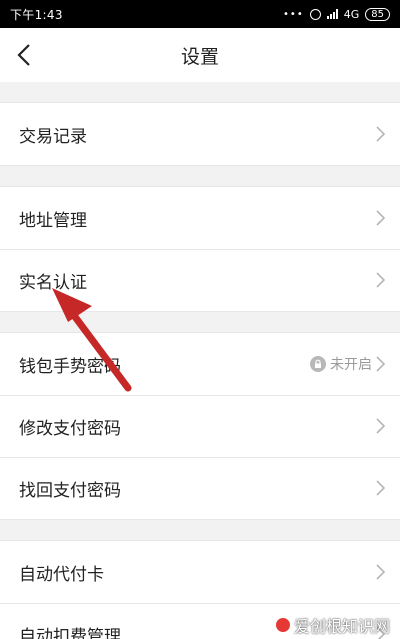 The image size is (400, 639). I want to click on settings-item-real-name-verification: 实名认证, so click(200, 280).